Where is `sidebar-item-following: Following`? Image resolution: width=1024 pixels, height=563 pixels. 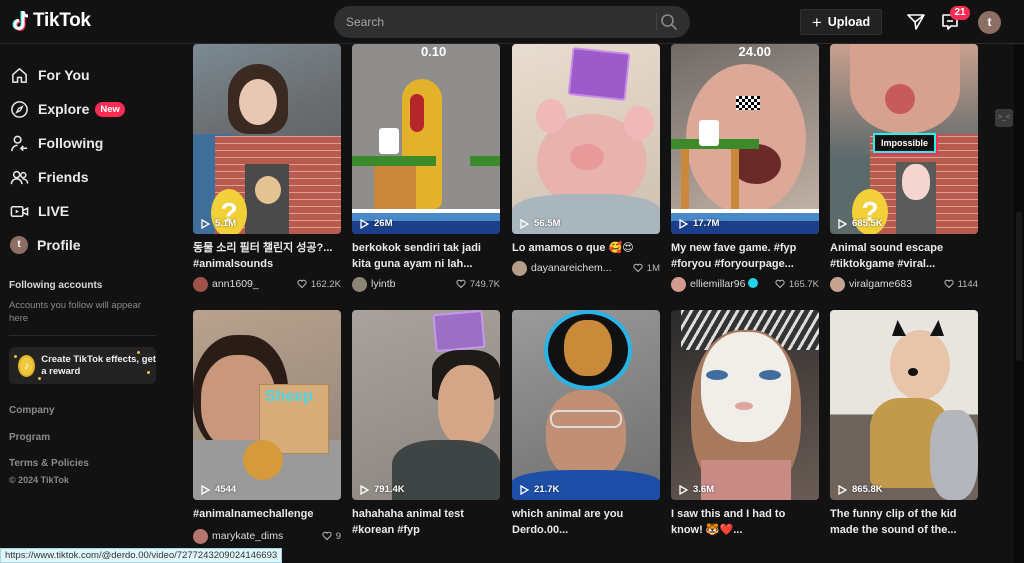
sidebar-item-following: Following is located at coordinates (56, 143).